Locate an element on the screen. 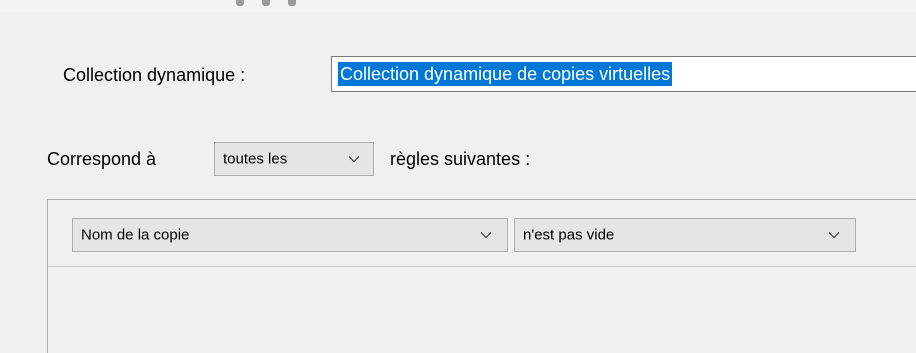 This screenshot has height=353, width=916. rules-suffix-label: règles suivantes : is located at coordinates (460, 159).